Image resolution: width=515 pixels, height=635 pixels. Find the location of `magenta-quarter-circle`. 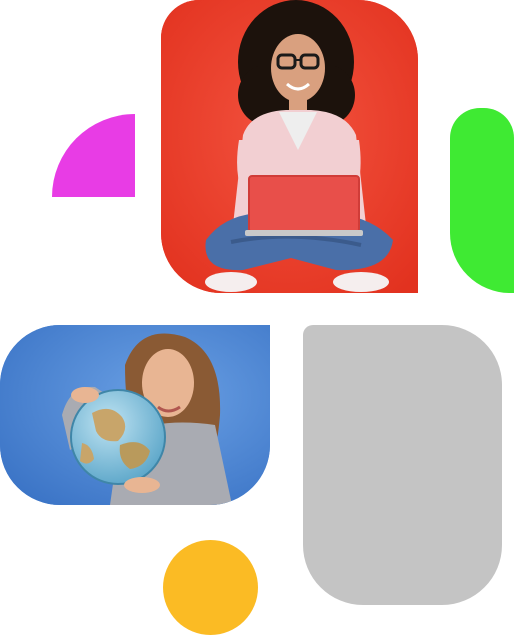

magenta-quarter-circle is located at coordinates (93, 155).